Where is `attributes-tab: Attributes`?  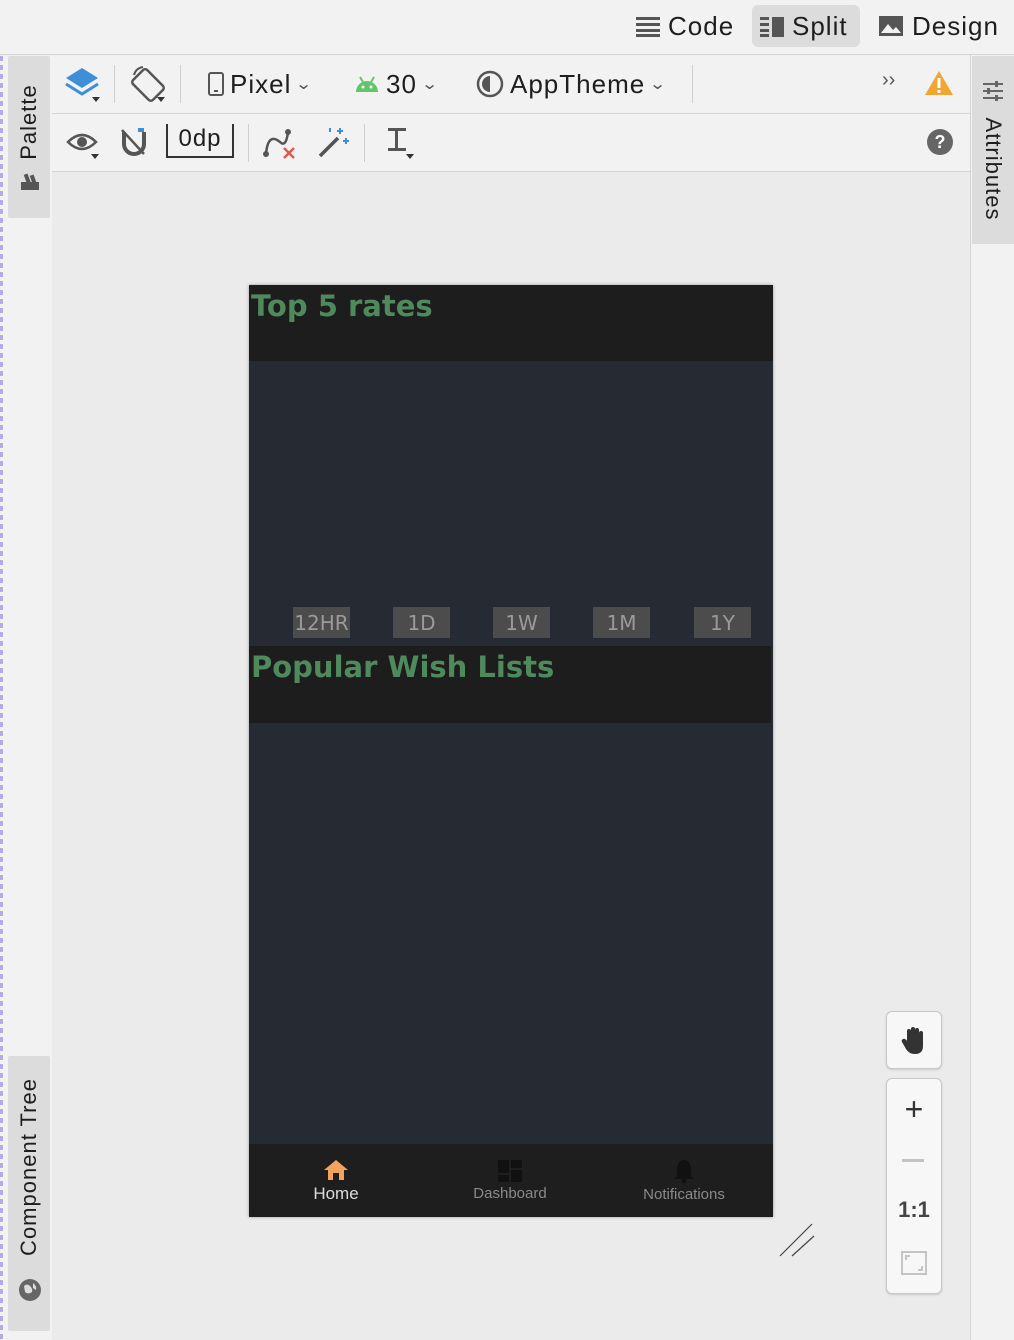 attributes-tab: Attributes is located at coordinates (993, 150).